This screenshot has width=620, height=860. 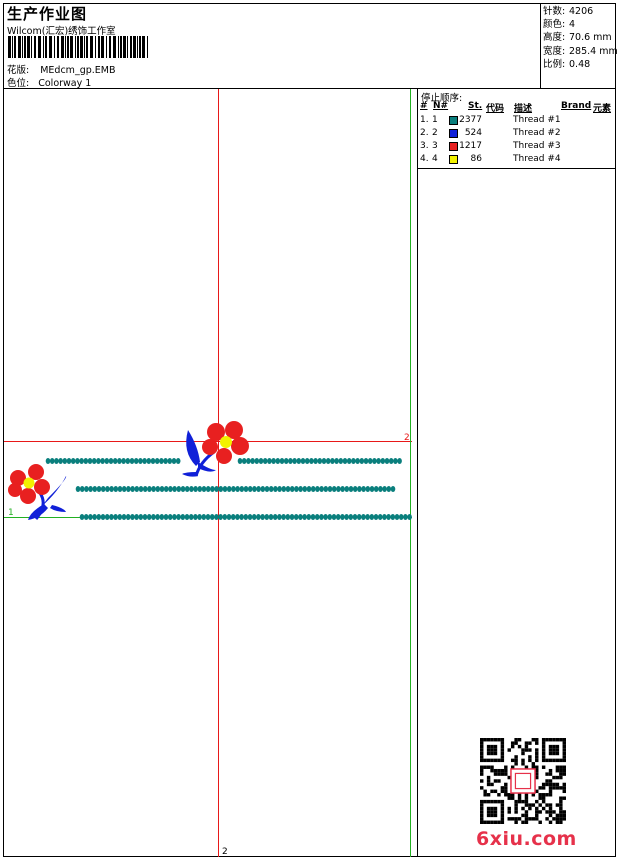 What do you see at coordinates (37, 492) in the screenshot?
I see `left-flower` at bounding box center [37, 492].